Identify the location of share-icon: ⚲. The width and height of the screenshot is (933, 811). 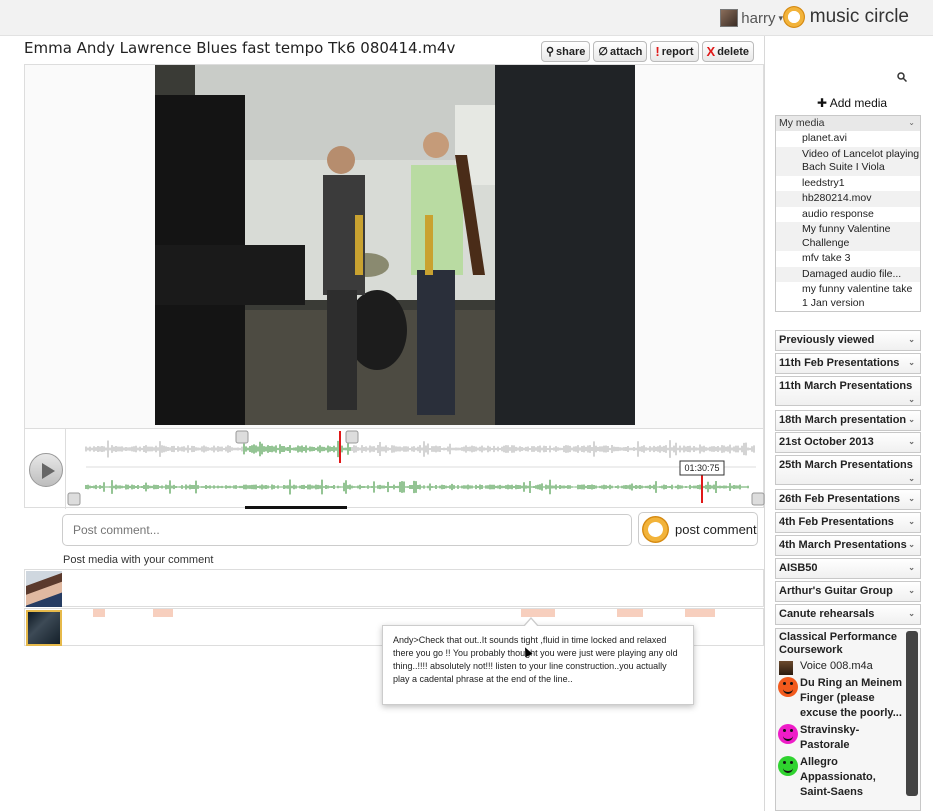
(550, 52).